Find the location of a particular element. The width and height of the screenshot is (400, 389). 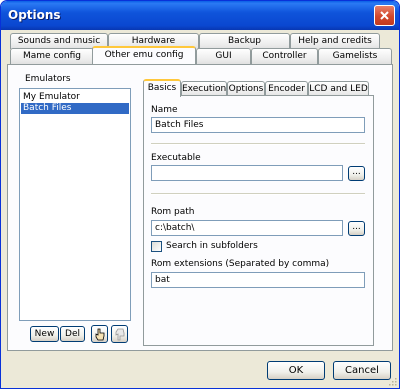

tab-label: Backup is located at coordinates (244, 41).